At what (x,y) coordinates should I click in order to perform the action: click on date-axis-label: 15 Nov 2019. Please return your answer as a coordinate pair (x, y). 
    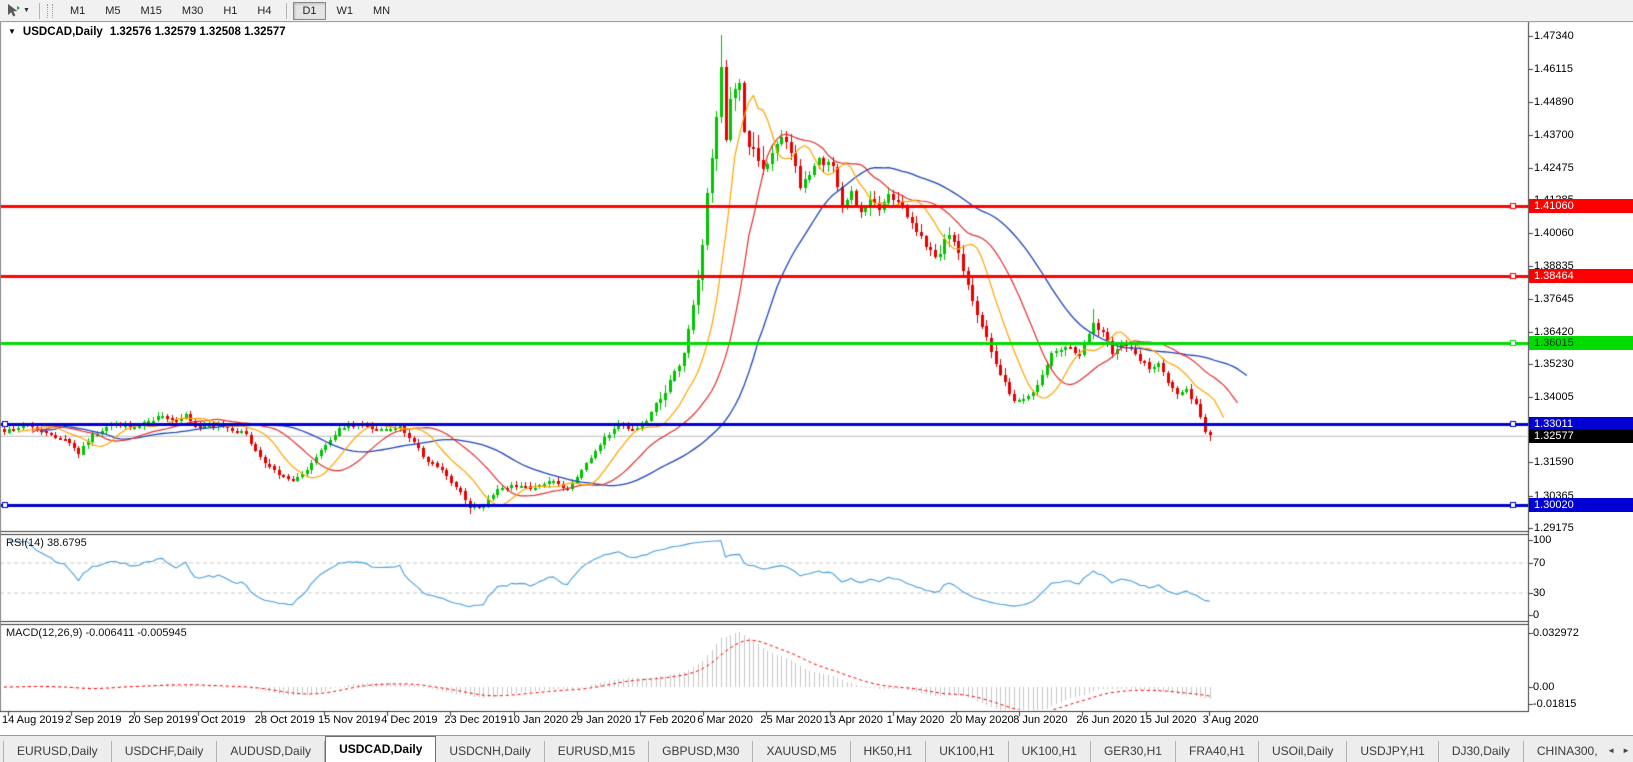
    Looking at the image, I should click on (349, 720).